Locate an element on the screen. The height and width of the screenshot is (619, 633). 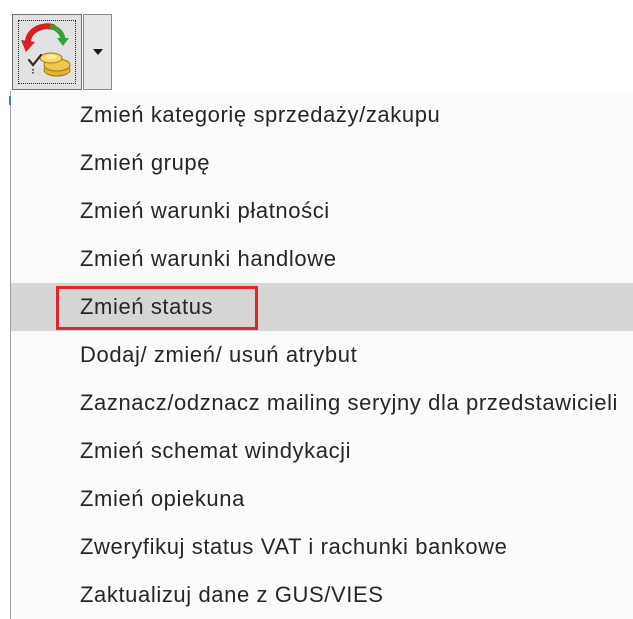
menu-item-label: Zmień status is located at coordinates (147, 306).